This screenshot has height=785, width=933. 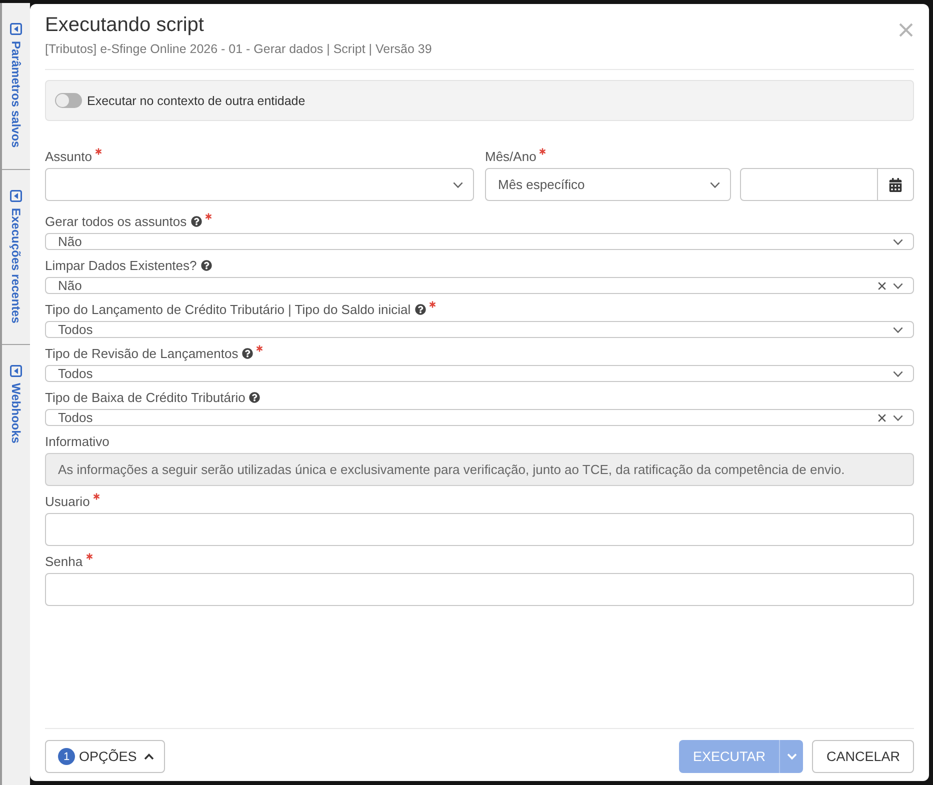 What do you see at coordinates (16, 86) in the screenshot?
I see `side-tab: Parâmetros salvos` at bounding box center [16, 86].